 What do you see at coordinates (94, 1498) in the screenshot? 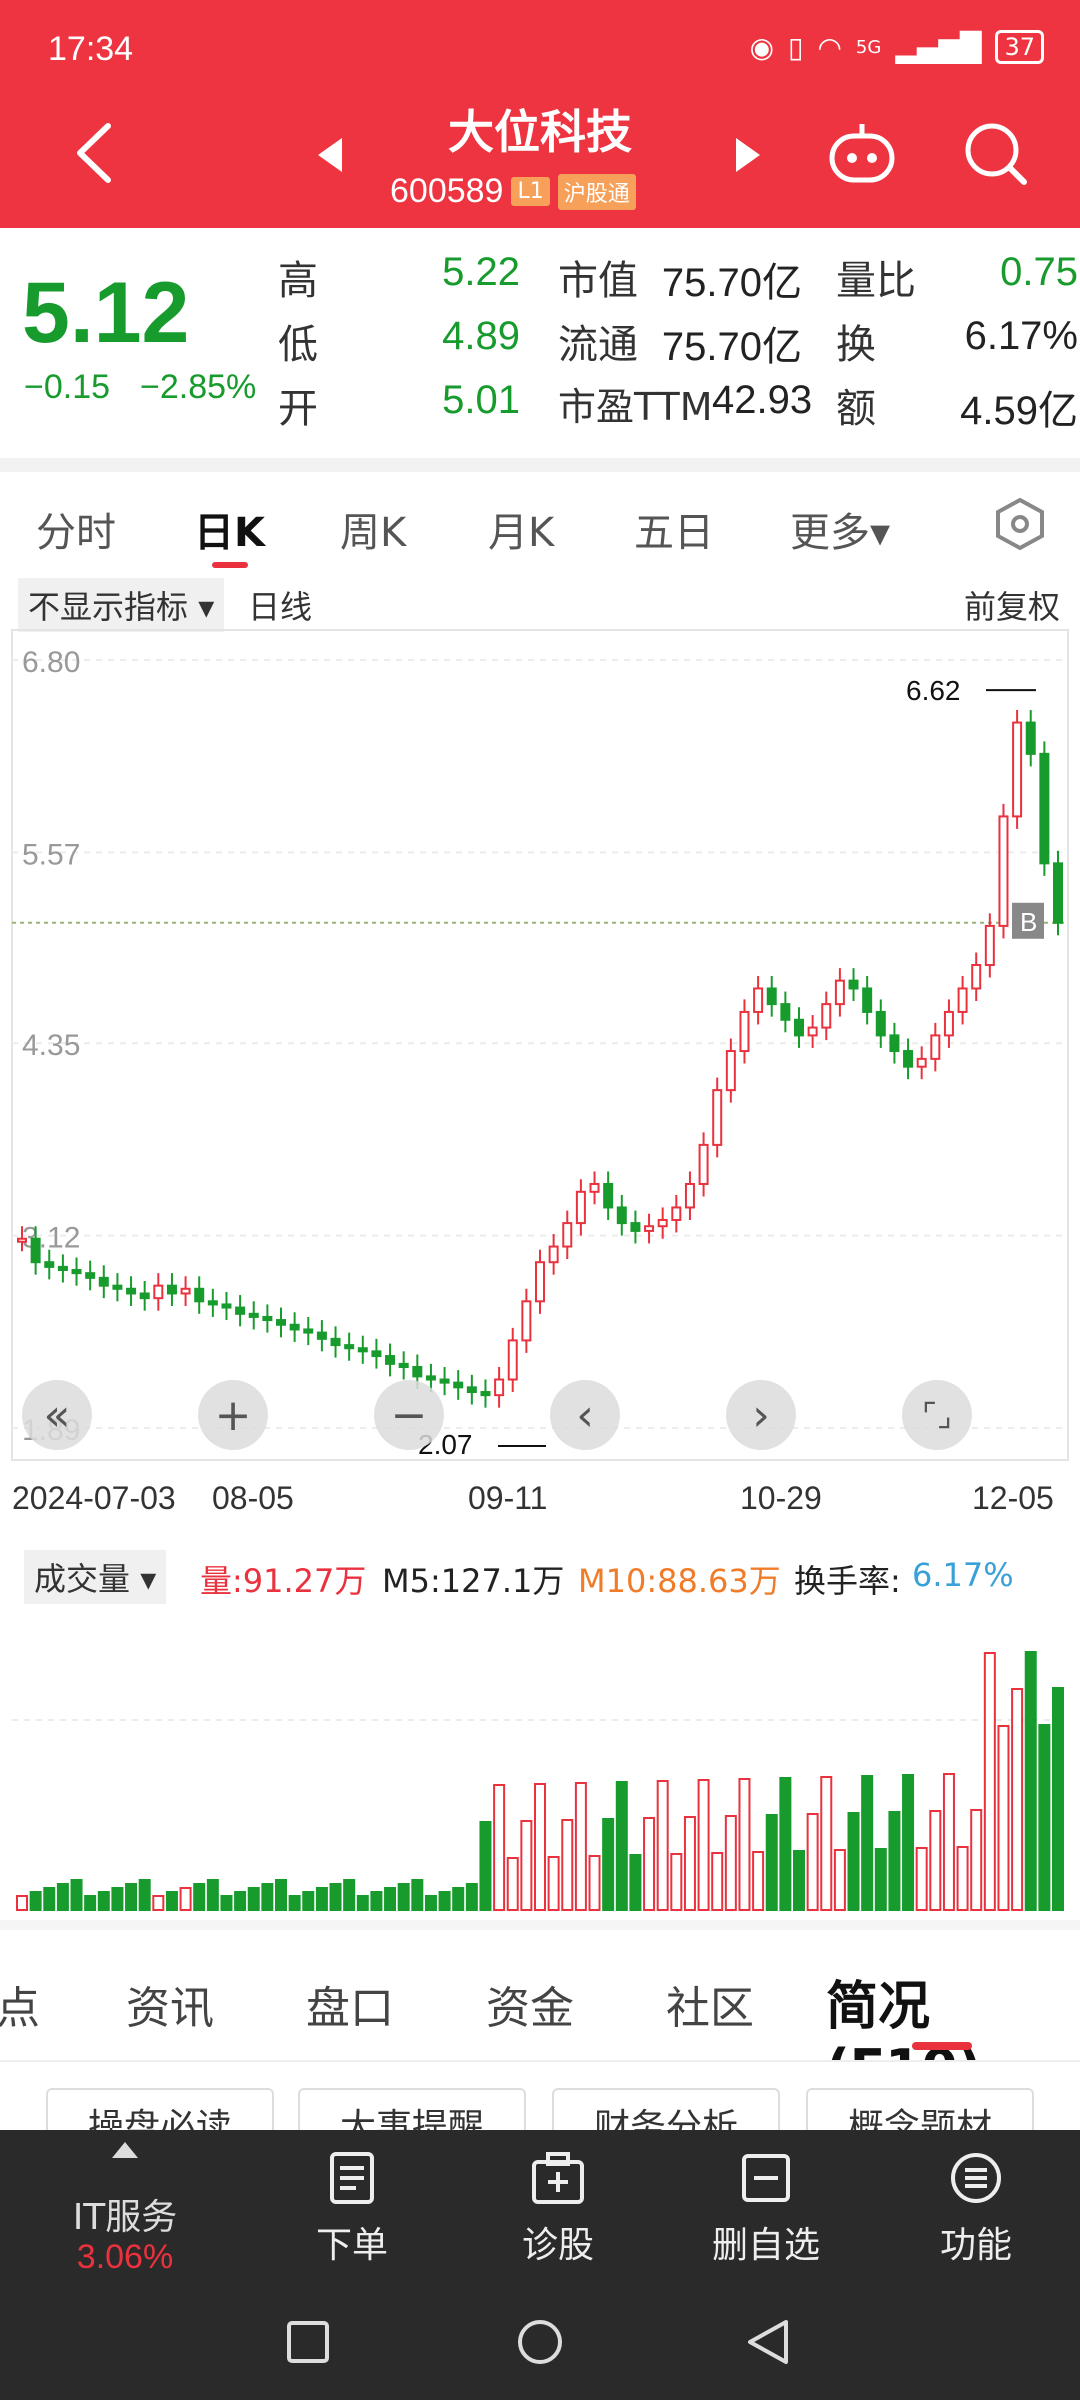
I see `date-tick: 2024-07-03` at bounding box center [94, 1498].